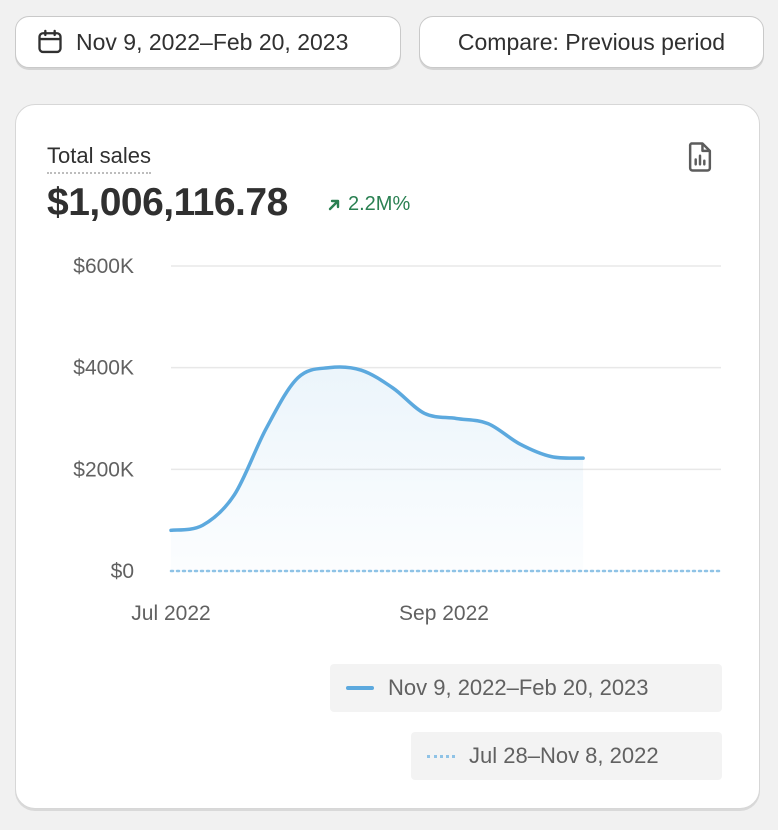 The height and width of the screenshot is (830, 778). Describe the element at coordinates (212, 41) in the screenshot. I see `date-range-label: Nov 9, 2022–Feb 20, 2023` at that location.